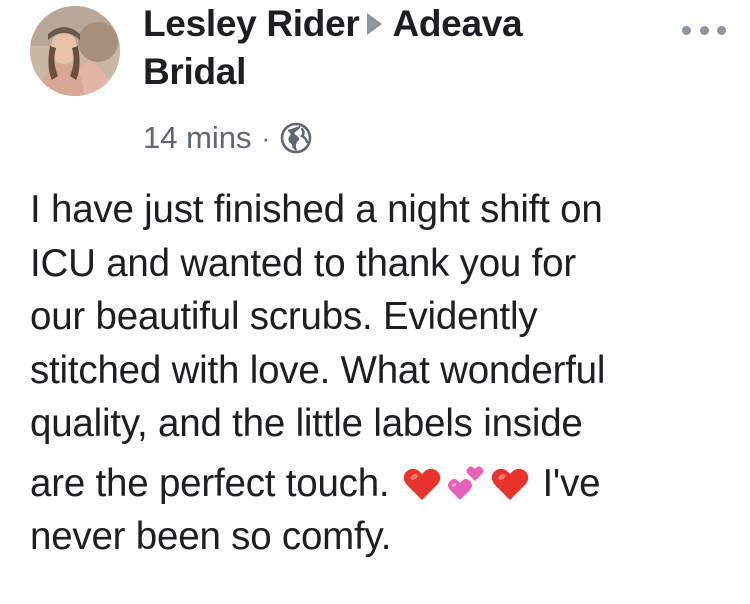 The height and width of the screenshot is (604, 750). I want to click on post-line: stitched with love. What wonderful, so click(318, 370).